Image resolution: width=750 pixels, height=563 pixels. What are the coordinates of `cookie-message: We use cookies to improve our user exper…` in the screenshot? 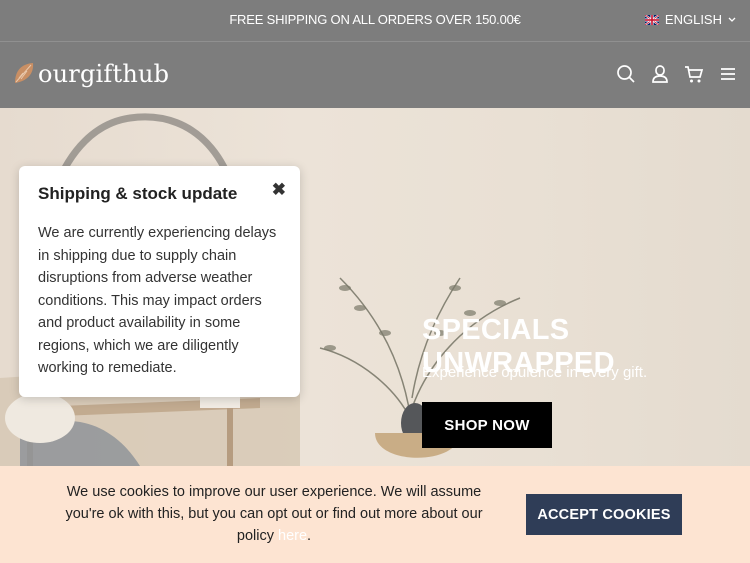 It's located at (274, 514).